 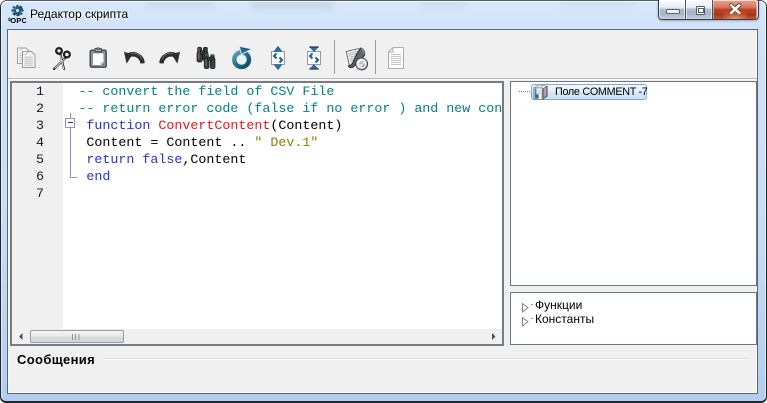 What do you see at coordinates (18, 19) in the screenshot?
I see `svg-text: OPC` at bounding box center [18, 19].